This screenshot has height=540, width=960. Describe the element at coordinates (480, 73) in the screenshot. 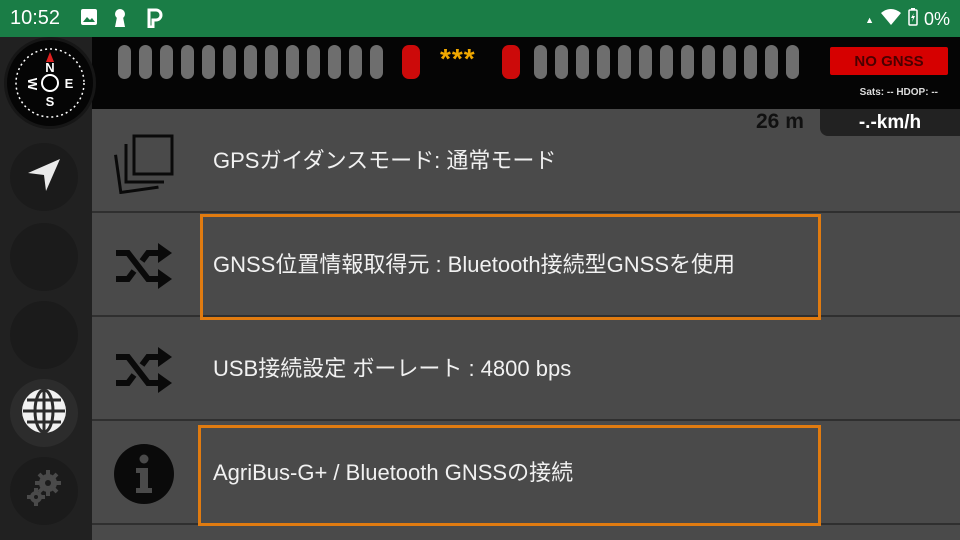

I see `guidance-bar: *** NO GNSS Sats: -- HDOP: --` at that location.